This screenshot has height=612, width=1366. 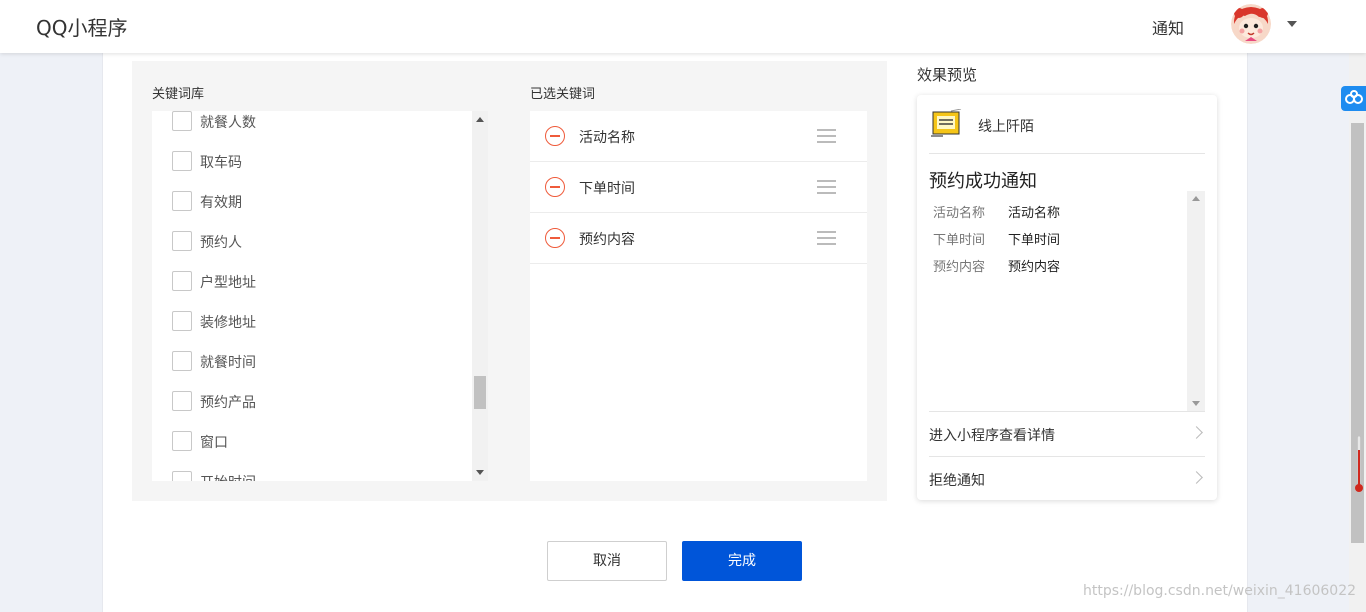 I want to click on preview-row-key: 活动名称, so click(x=959, y=213).